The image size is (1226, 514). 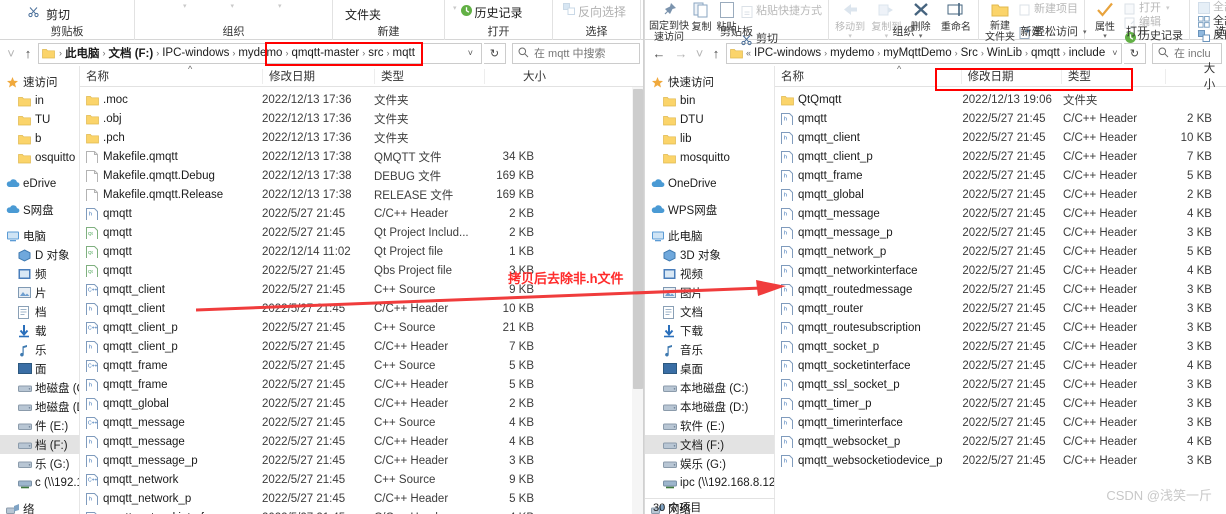 I want to click on nav-item-: 电脑, so click(x=39, y=235).